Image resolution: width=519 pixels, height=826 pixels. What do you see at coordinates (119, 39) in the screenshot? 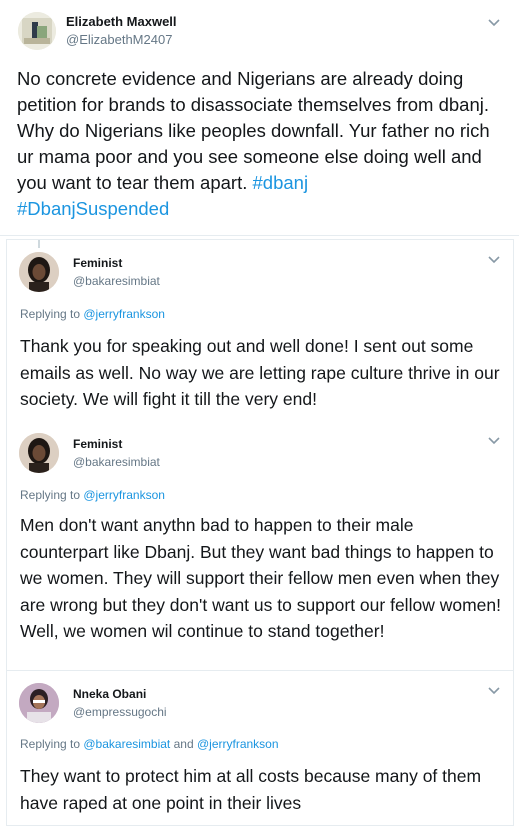
I see `author-handle: @ElizabethM2407` at bounding box center [119, 39].